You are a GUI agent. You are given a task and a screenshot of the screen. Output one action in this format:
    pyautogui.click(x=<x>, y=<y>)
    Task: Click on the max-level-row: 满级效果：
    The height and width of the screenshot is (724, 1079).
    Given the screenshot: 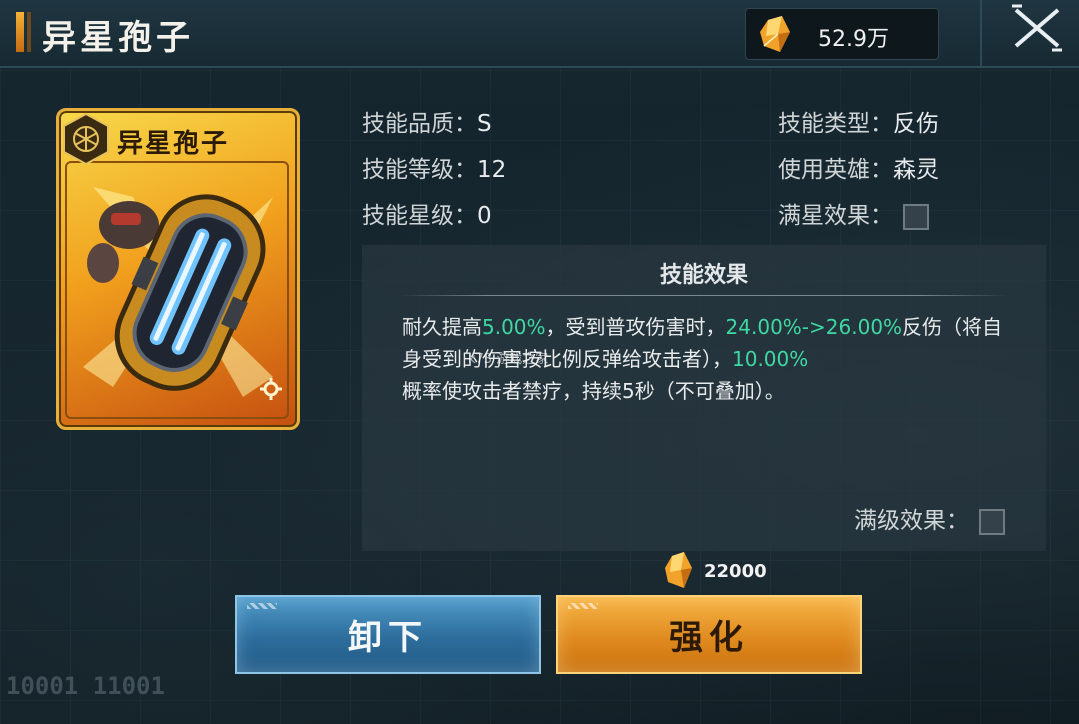 What is the action you would take?
    pyautogui.click(x=929, y=518)
    